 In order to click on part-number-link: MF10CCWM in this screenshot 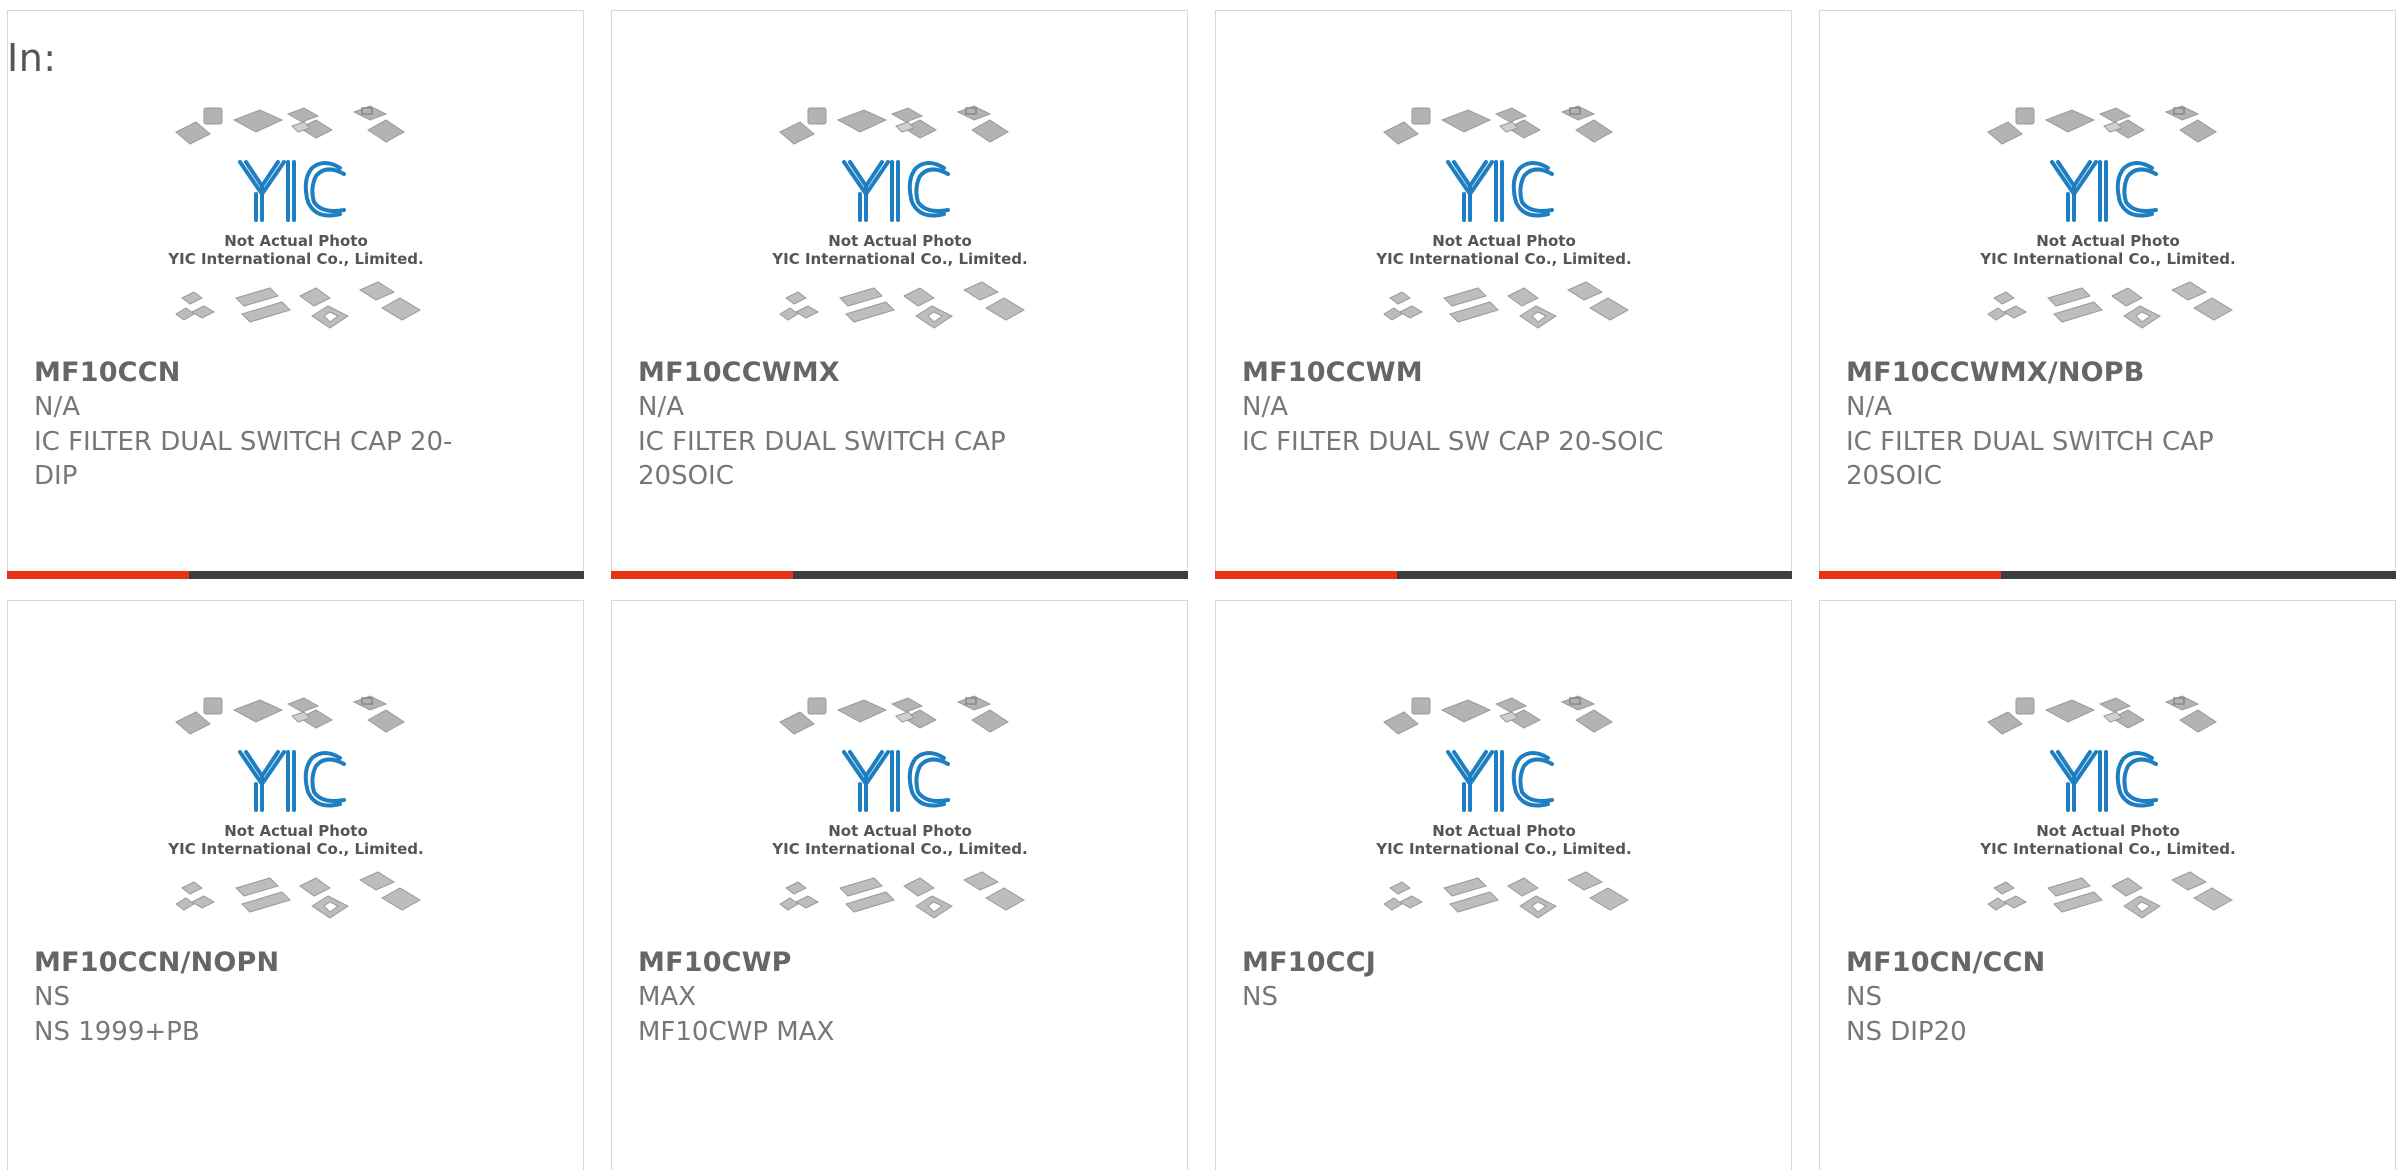, I will do `click(1332, 372)`.